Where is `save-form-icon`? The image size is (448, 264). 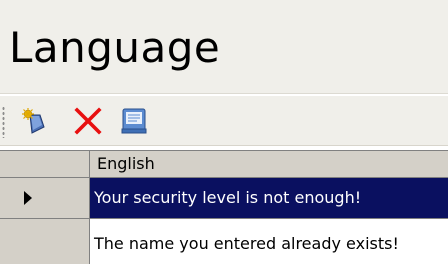
save-form-icon is located at coordinates (134, 121).